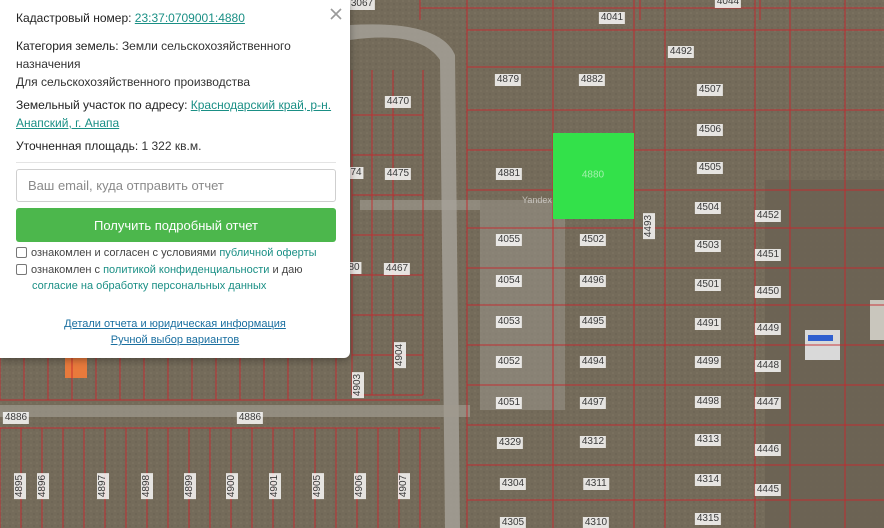  Describe the element at coordinates (710, 90) in the screenshot. I see `parcel-number-label: 4507` at that location.